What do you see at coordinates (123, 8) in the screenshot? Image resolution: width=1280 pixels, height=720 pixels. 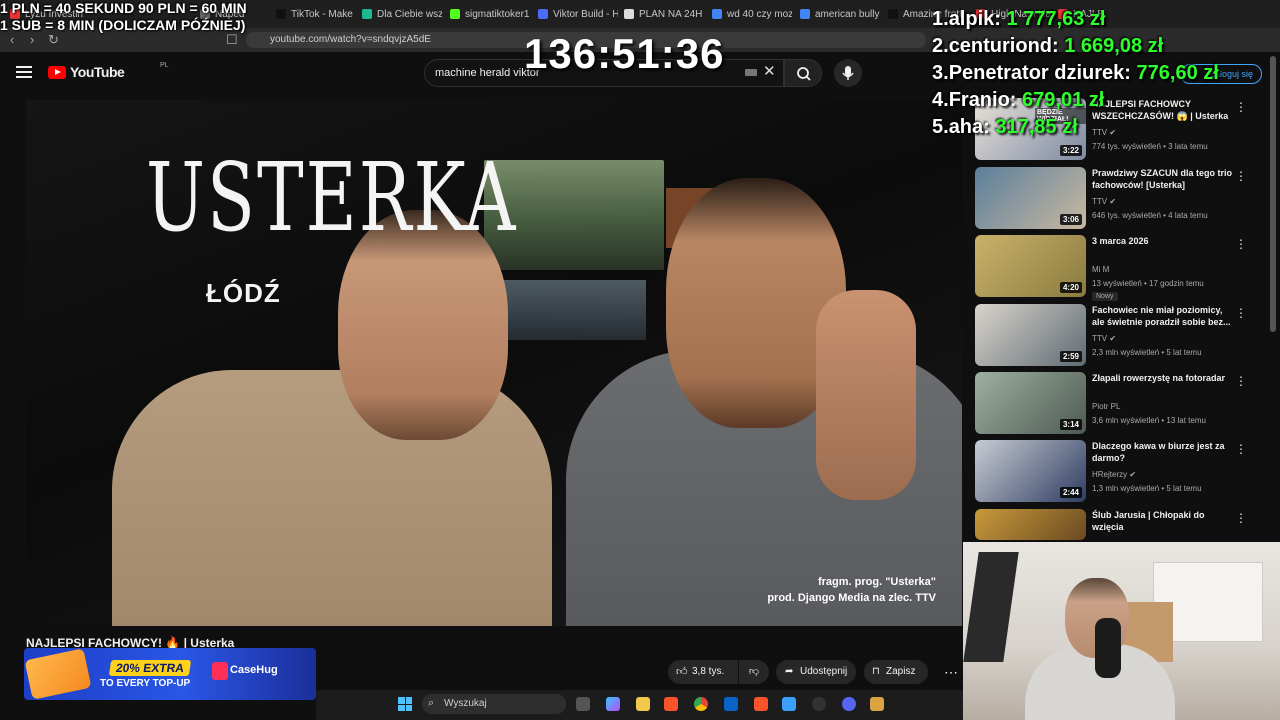 I see `rate-line-1: 1 PLN = 40 SEKUND 90 PLN = 60 MIN` at bounding box center [123, 8].